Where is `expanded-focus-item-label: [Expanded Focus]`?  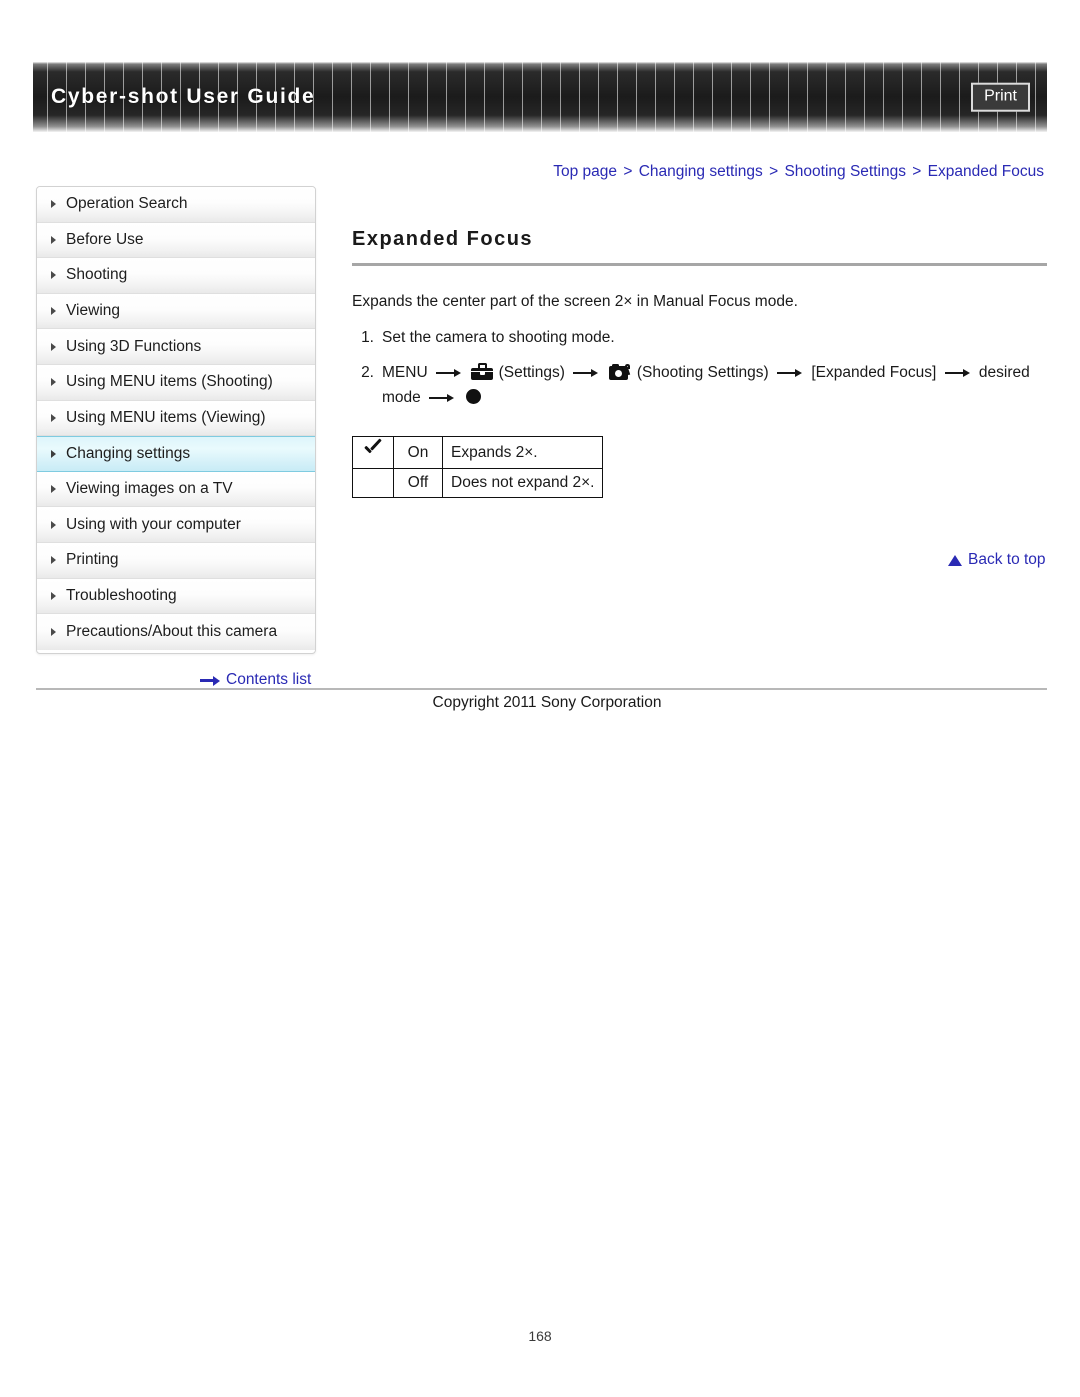
expanded-focus-item-label: [Expanded Focus] is located at coordinates (874, 373).